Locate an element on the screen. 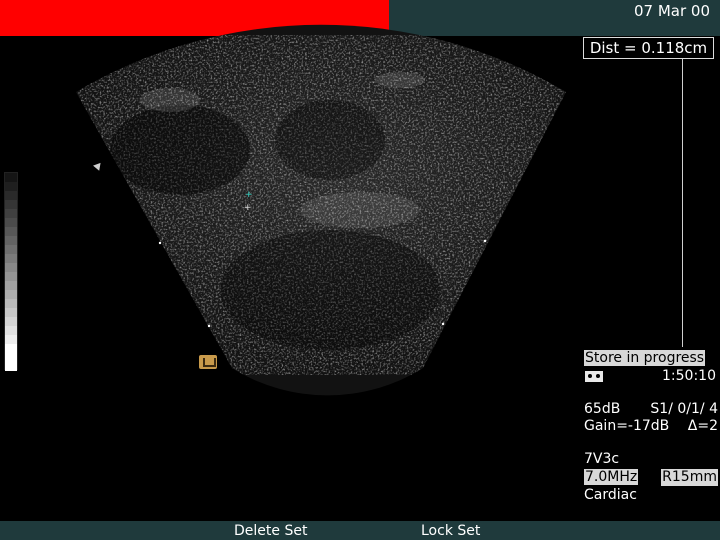 The image size is (720, 540). cassette-tape-icon is located at coordinates (594, 376).